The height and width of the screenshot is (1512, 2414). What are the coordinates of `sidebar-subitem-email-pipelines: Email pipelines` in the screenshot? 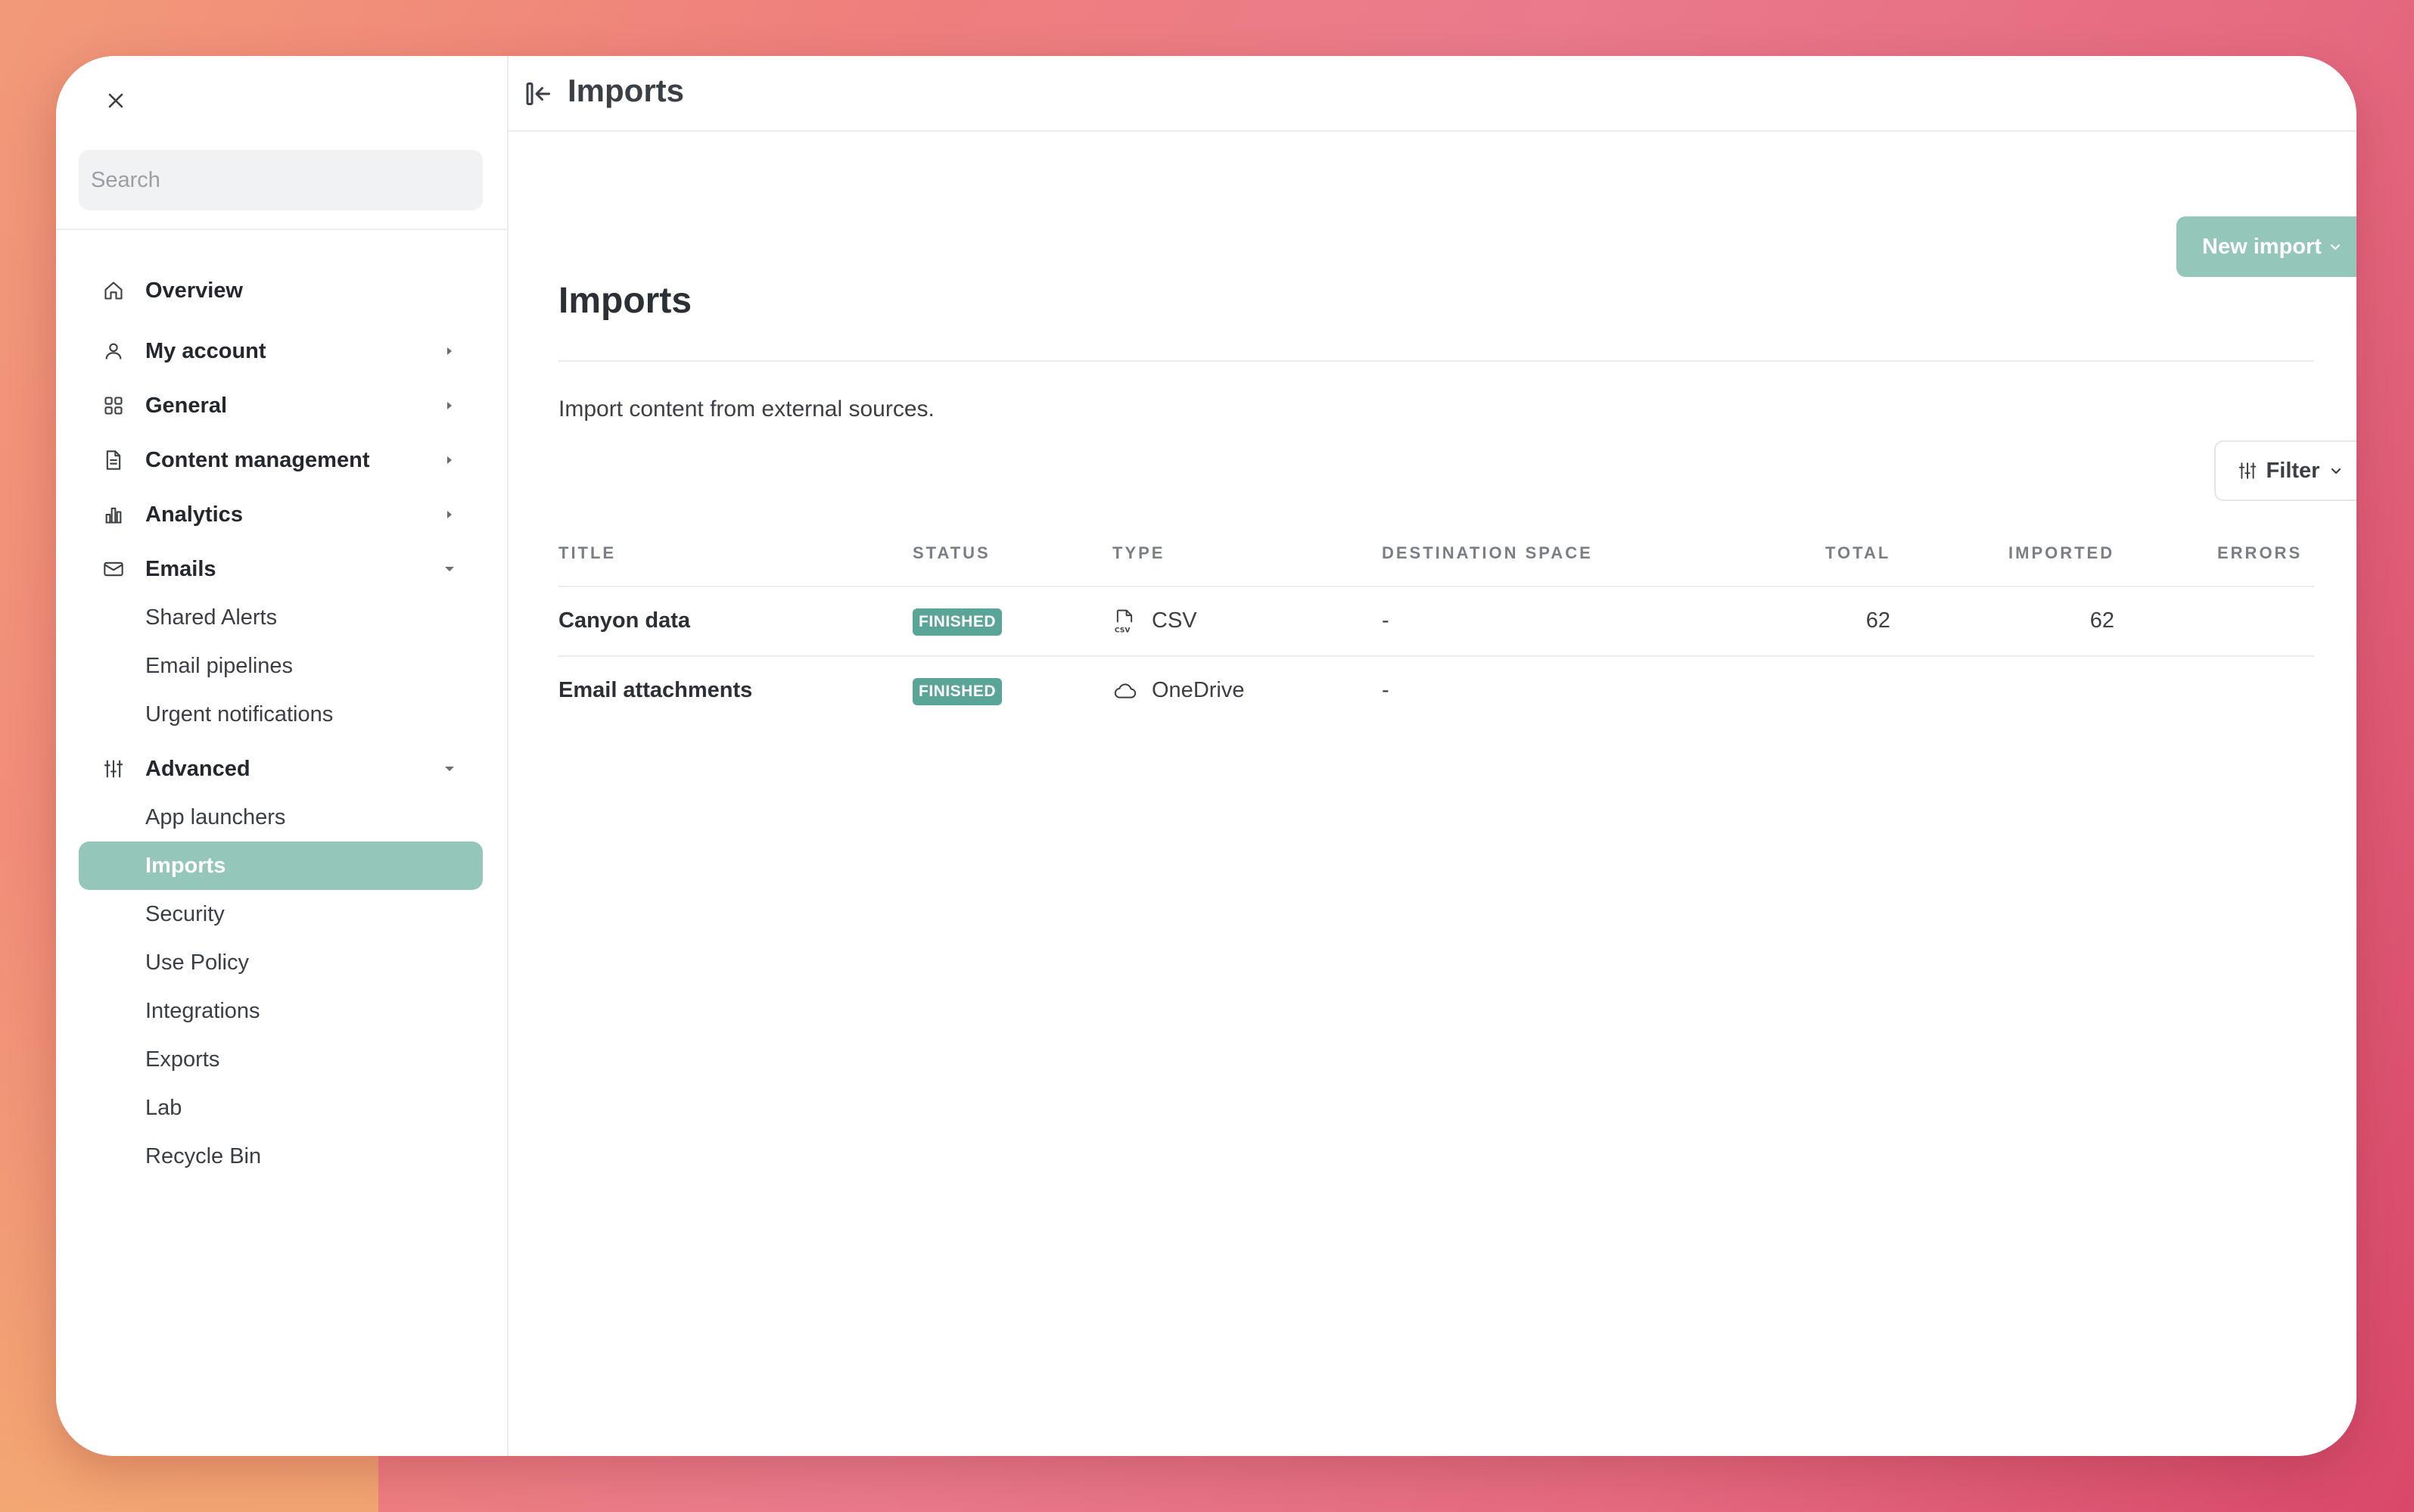 It's located at (281, 666).